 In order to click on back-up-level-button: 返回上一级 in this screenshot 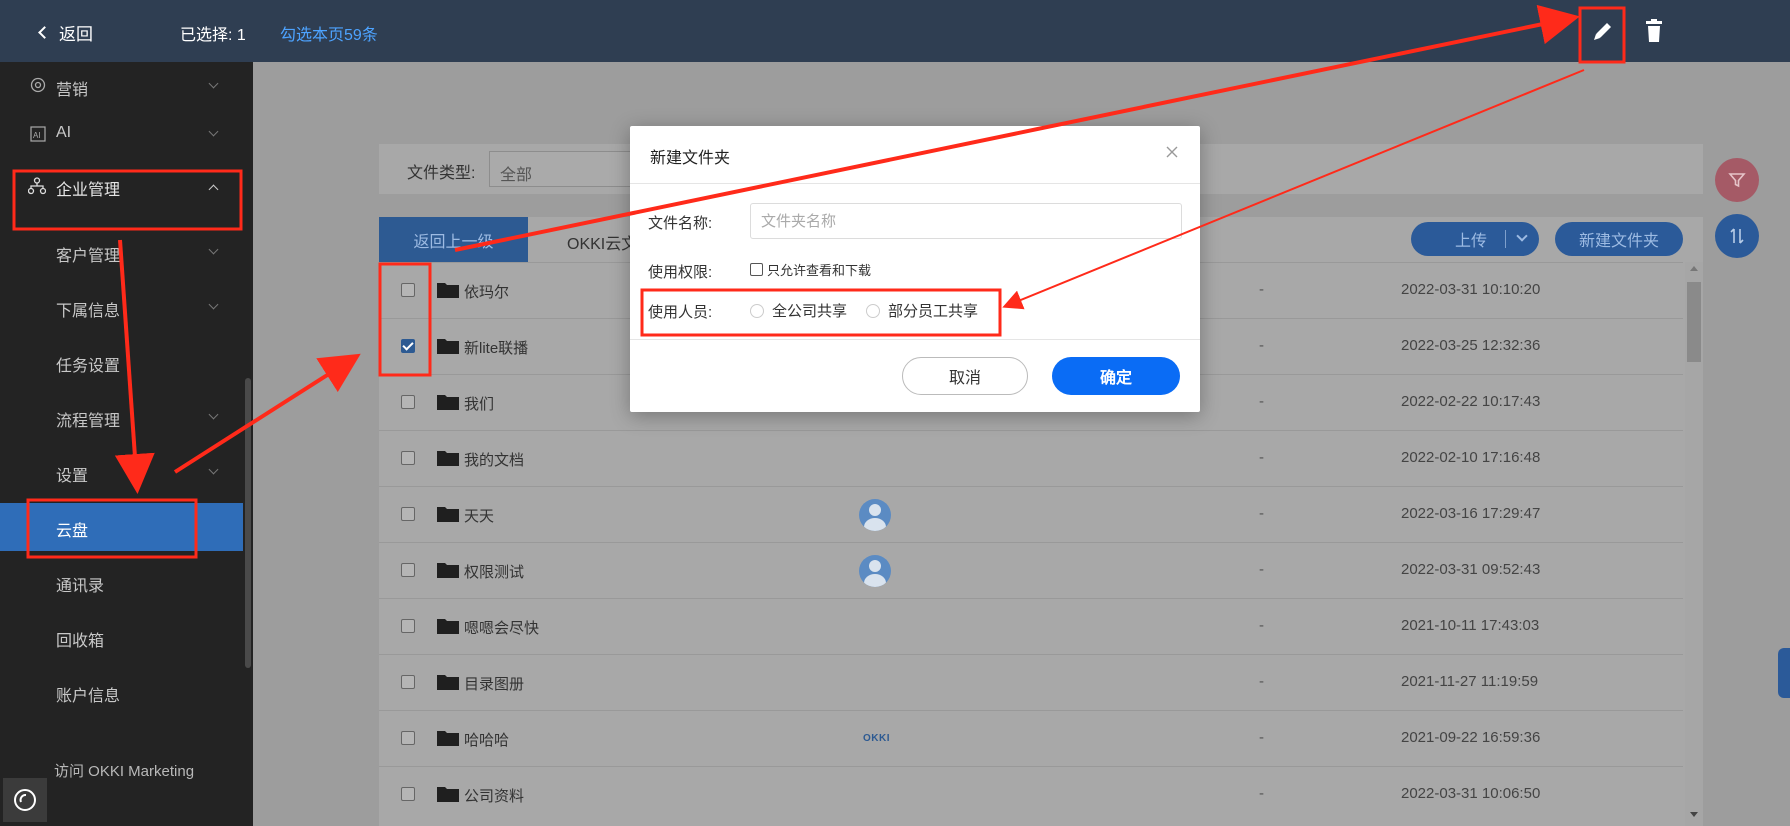, I will do `click(453, 239)`.